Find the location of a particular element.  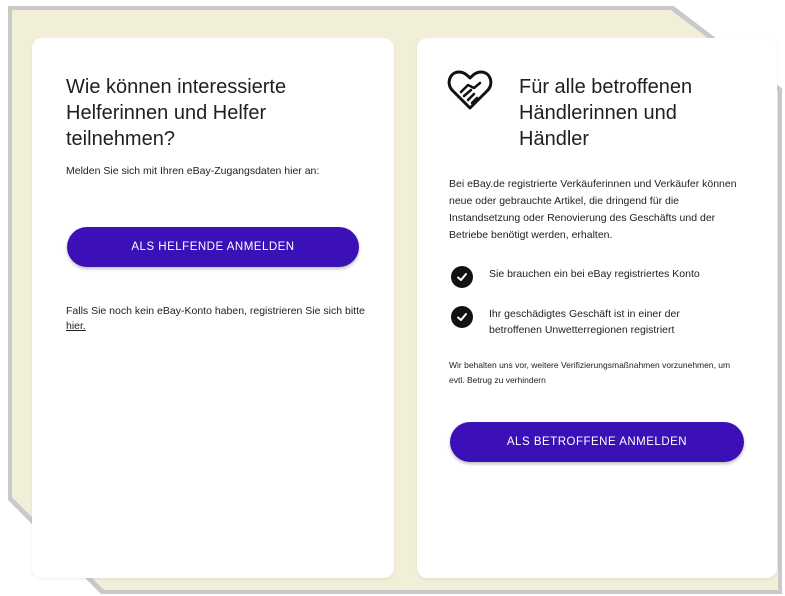

heart-handshake-icon is located at coordinates (470, 90).